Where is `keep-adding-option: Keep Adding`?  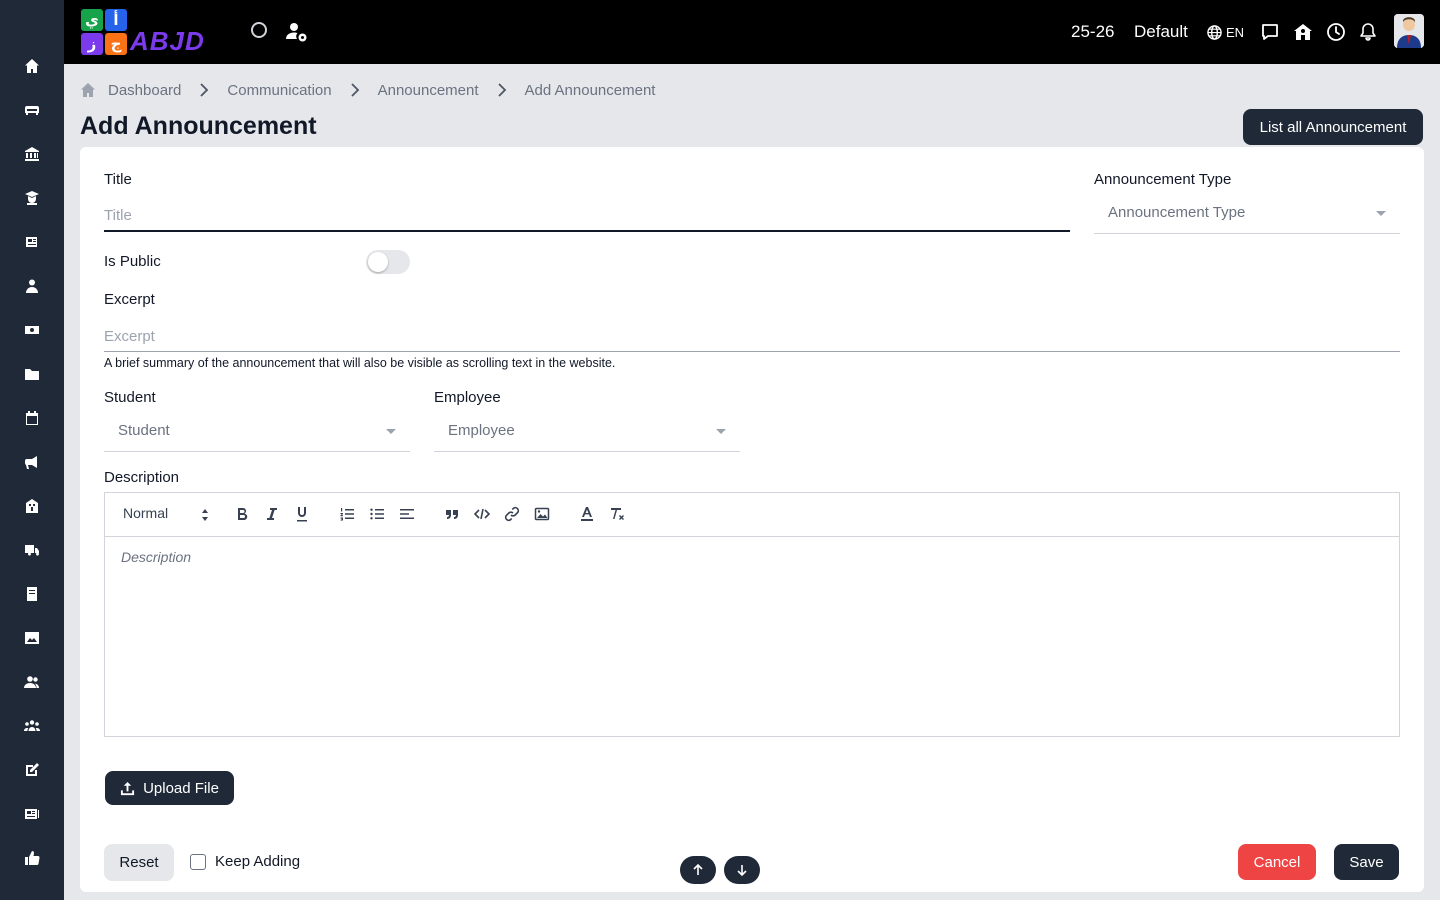
keep-adding-option: Keep Adding is located at coordinates (245, 861).